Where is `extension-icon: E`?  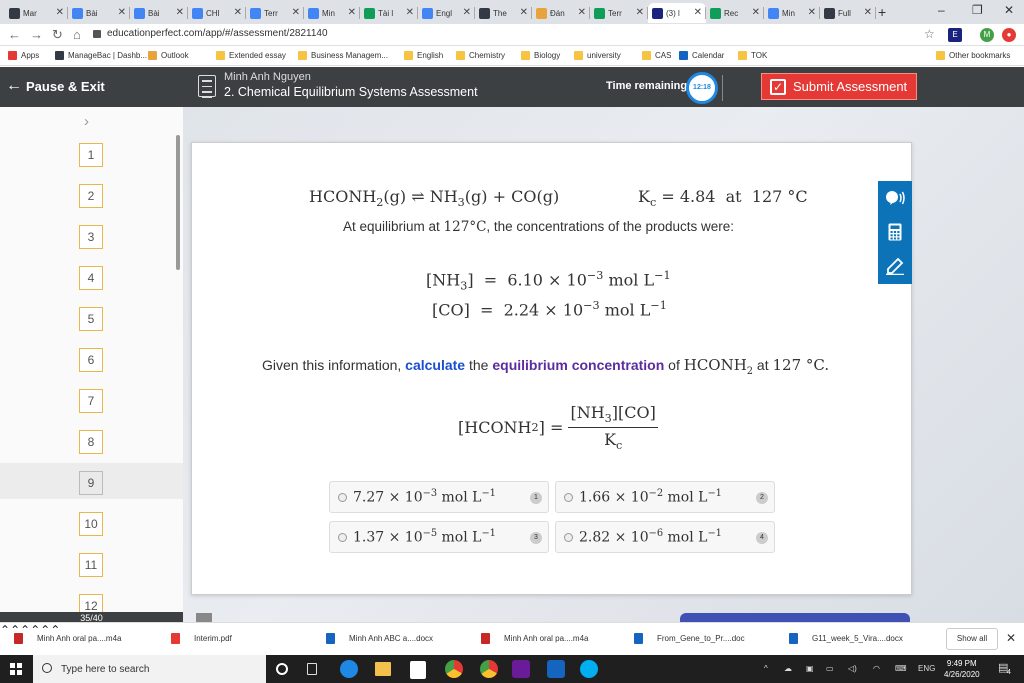
extension-icon: E is located at coordinates (955, 35).